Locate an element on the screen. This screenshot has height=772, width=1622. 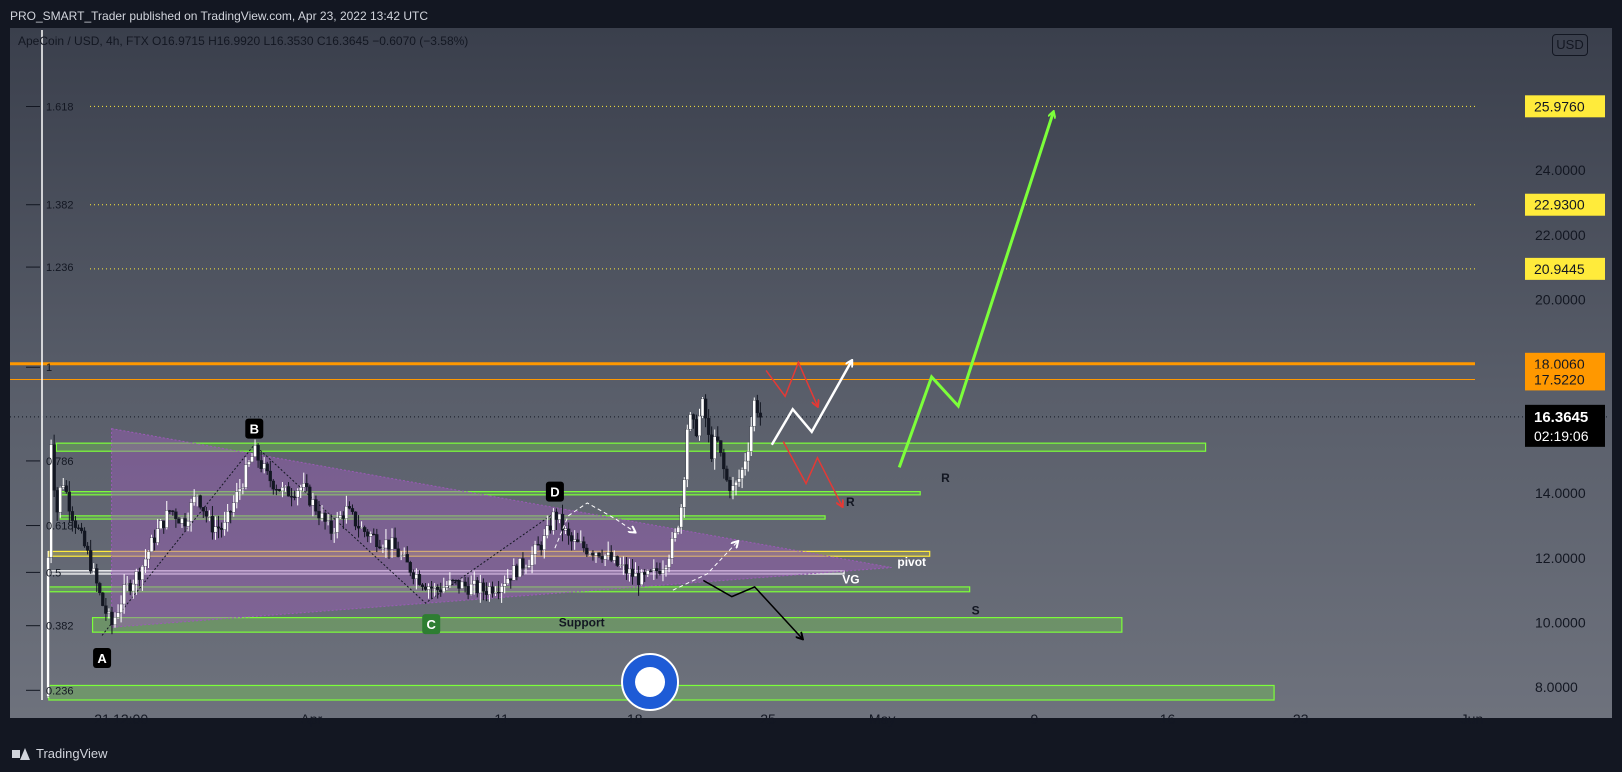
fib-label: 0.5 is located at coordinates (53, 573).